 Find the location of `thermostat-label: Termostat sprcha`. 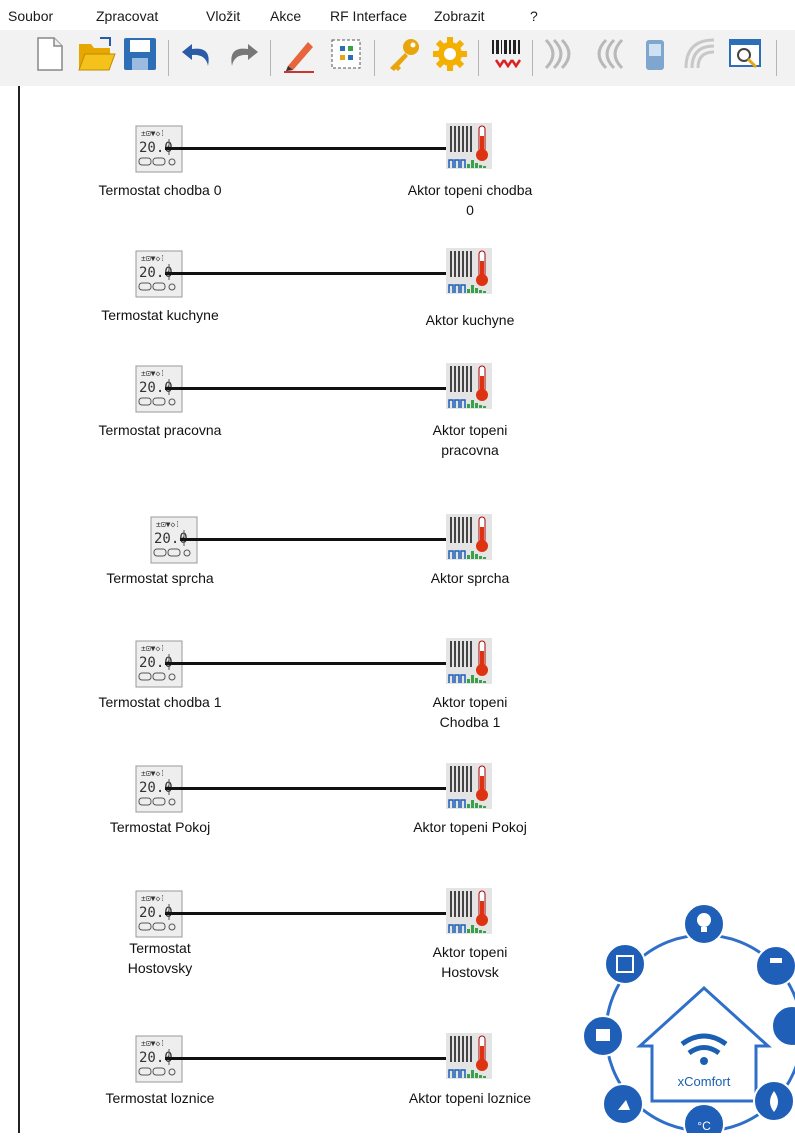

thermostat-label: Termostat sprcha is located at coordinates (160, 578).